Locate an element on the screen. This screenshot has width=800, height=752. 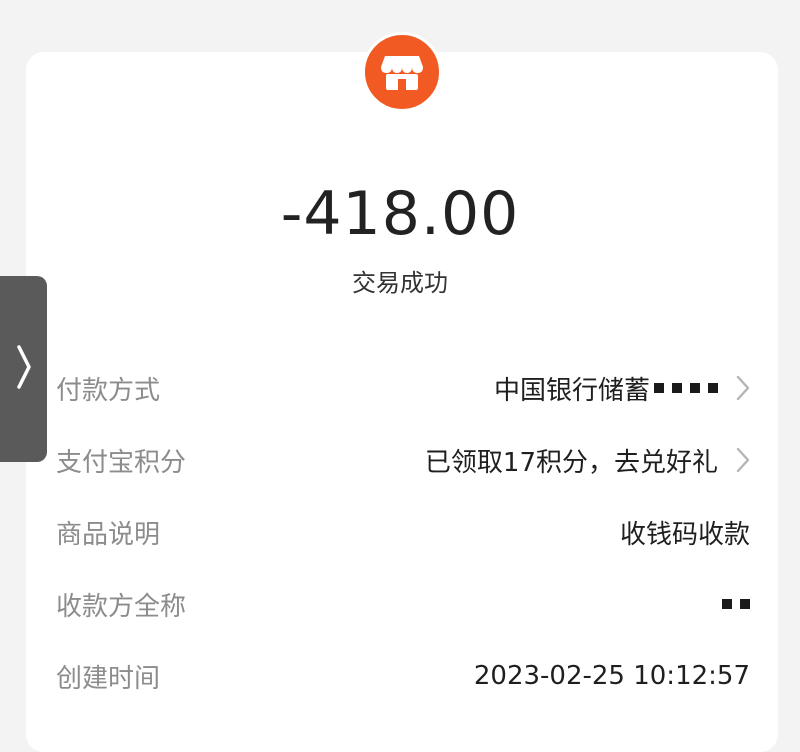
storefront-icon is located at coordinates (402, 72).